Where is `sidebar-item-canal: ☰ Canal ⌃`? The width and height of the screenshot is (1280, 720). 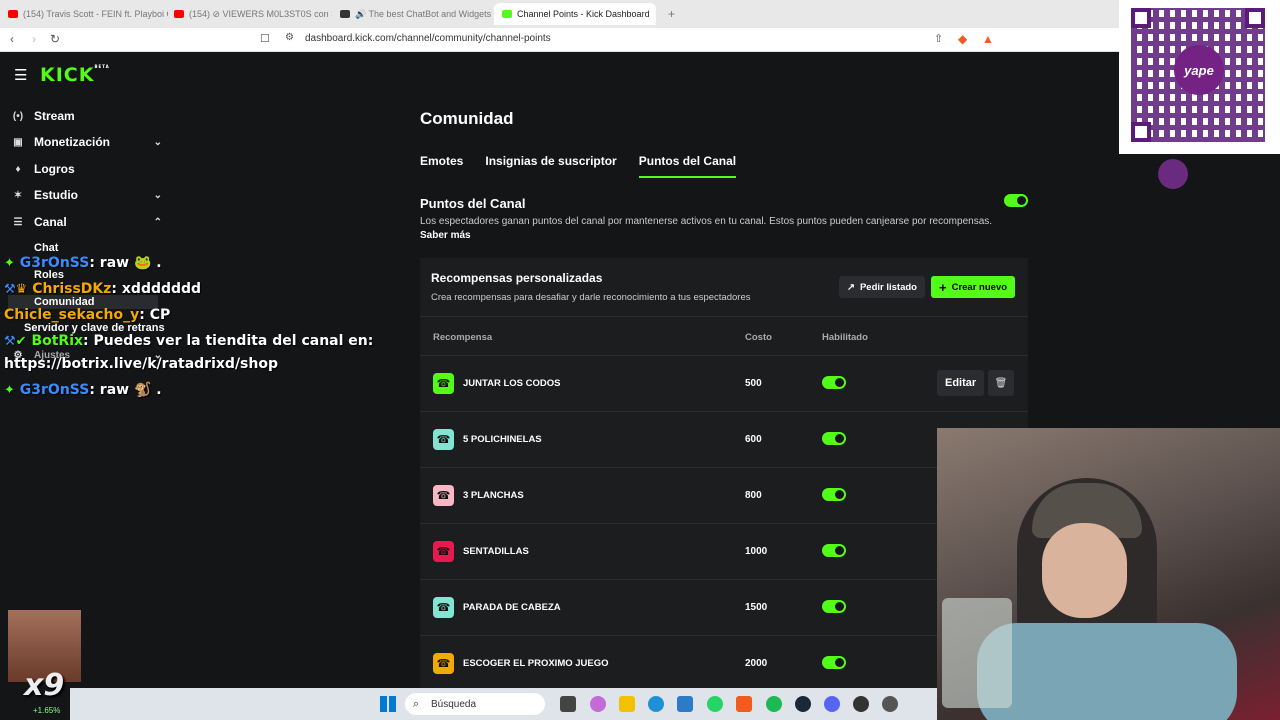
sidebar-item-canal: ☰ Canal ⌃ is located at coordinates (87, 222).